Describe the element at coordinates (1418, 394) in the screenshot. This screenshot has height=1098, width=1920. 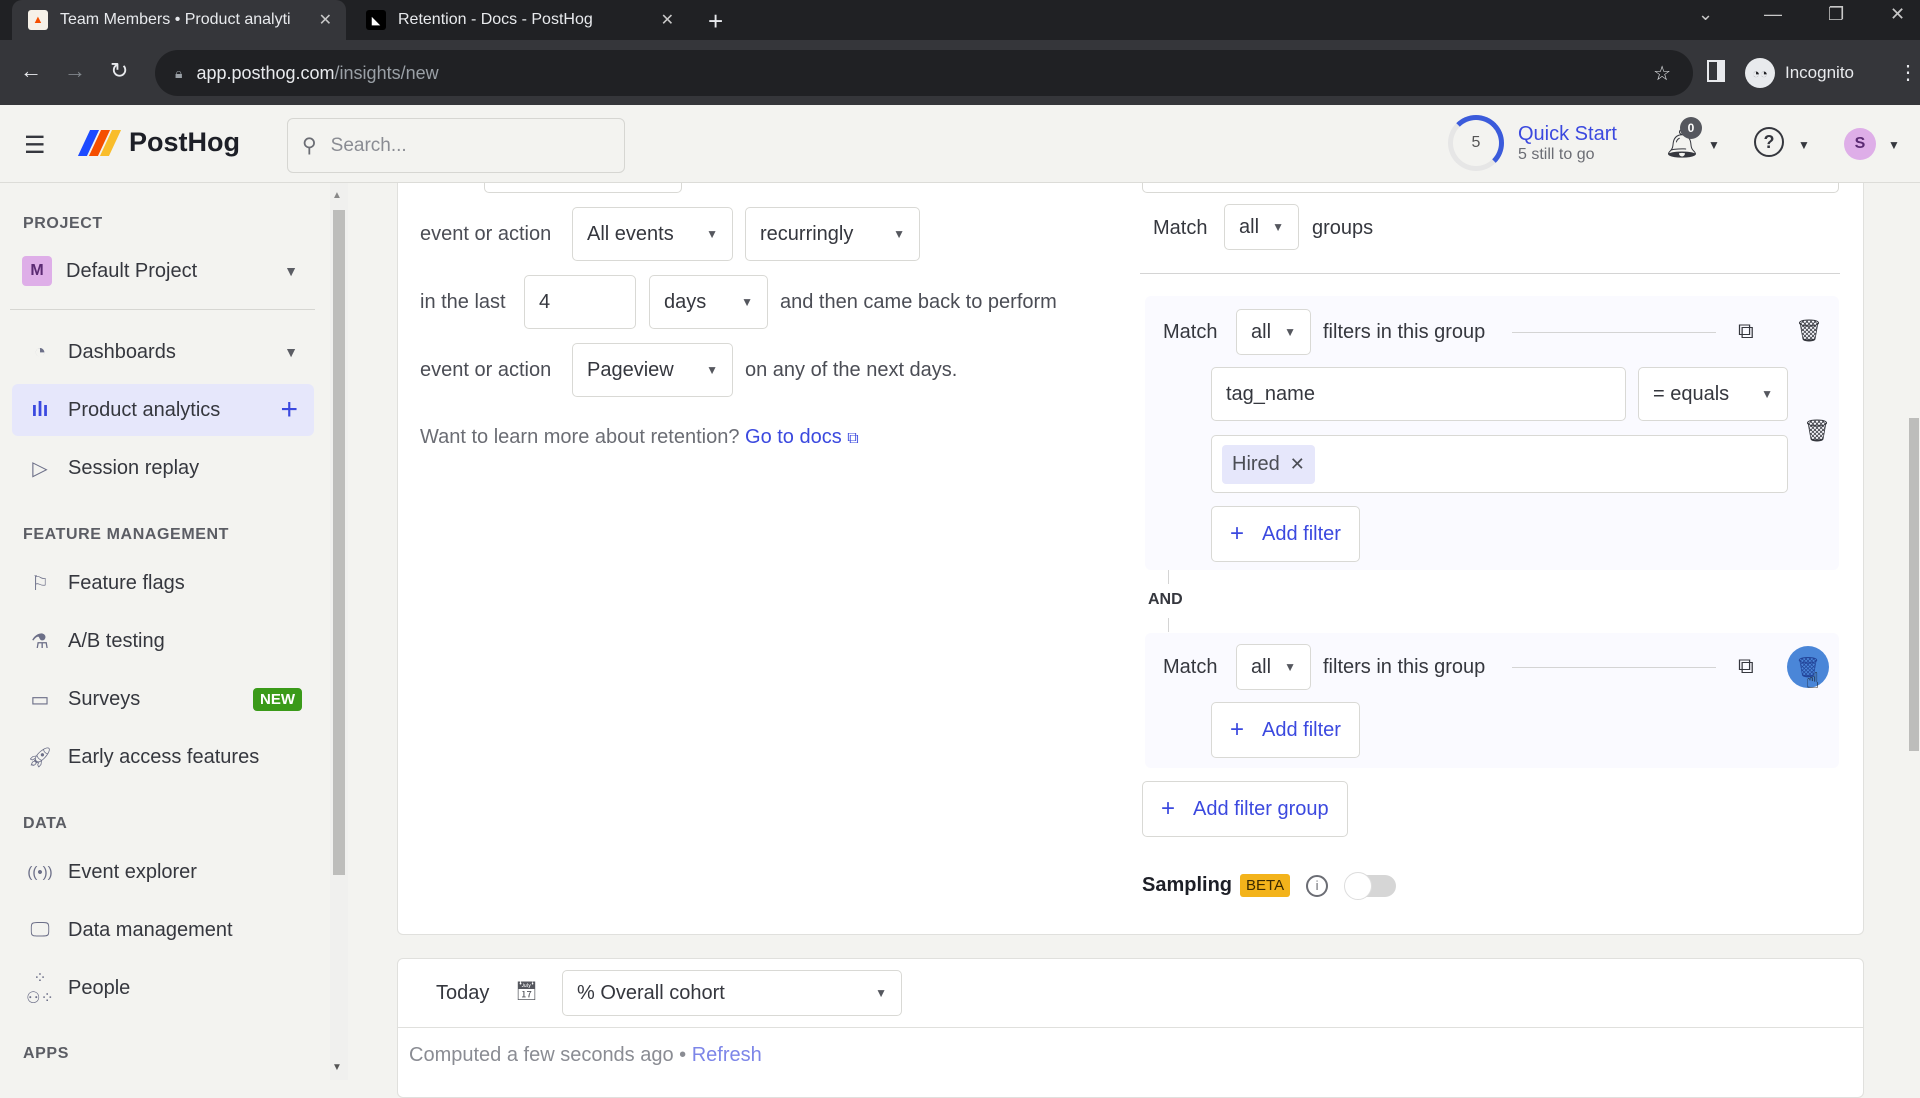
I see `filter-property-input: tag_name` at that location.